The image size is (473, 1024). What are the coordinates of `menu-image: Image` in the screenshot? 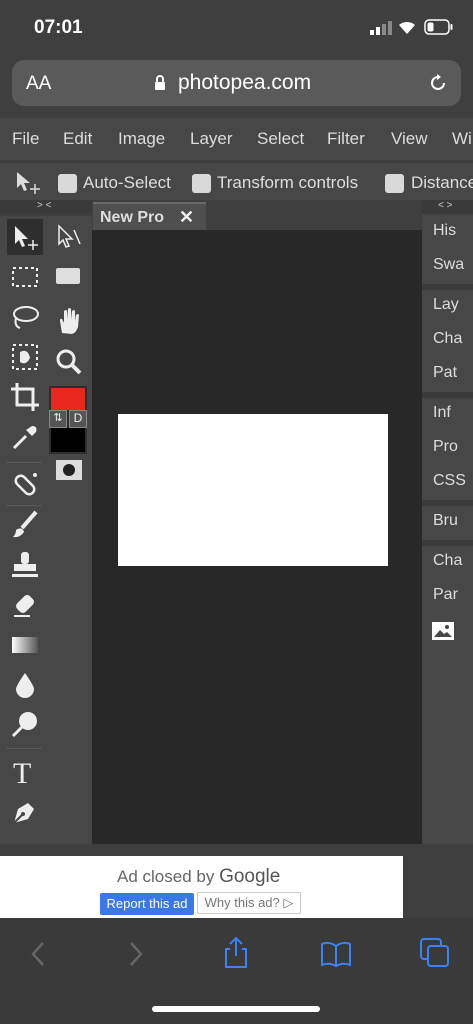 It's located at (141, 139).